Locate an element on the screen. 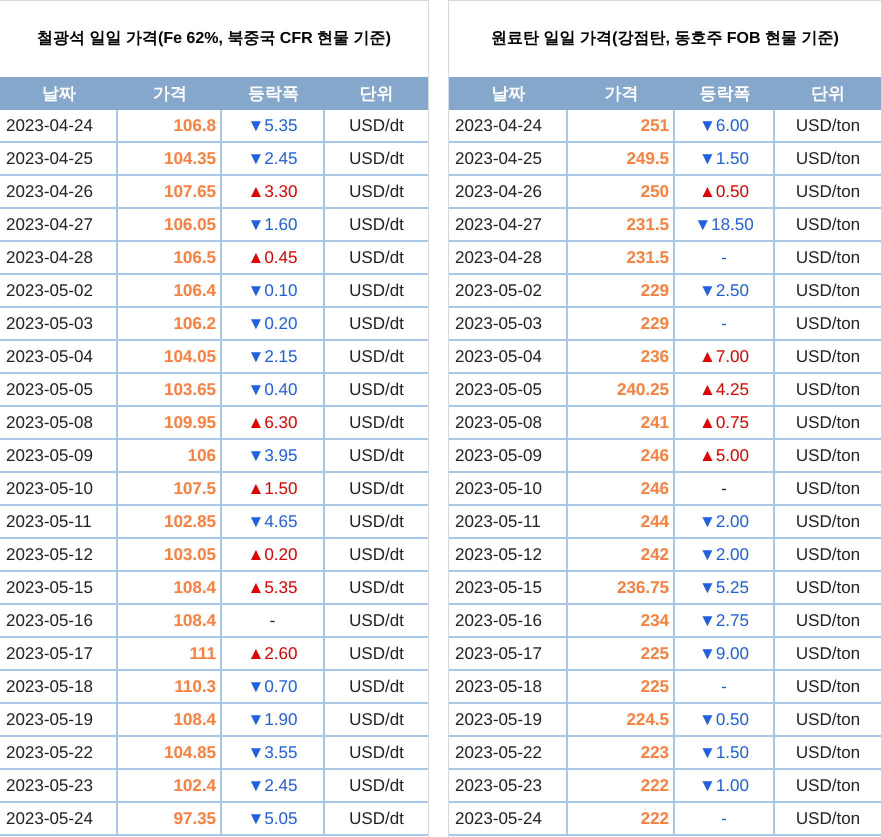 The height and width of the screenshot is (837, 881). table-cell: ▼5.35 is located at coordinates (273, 125).